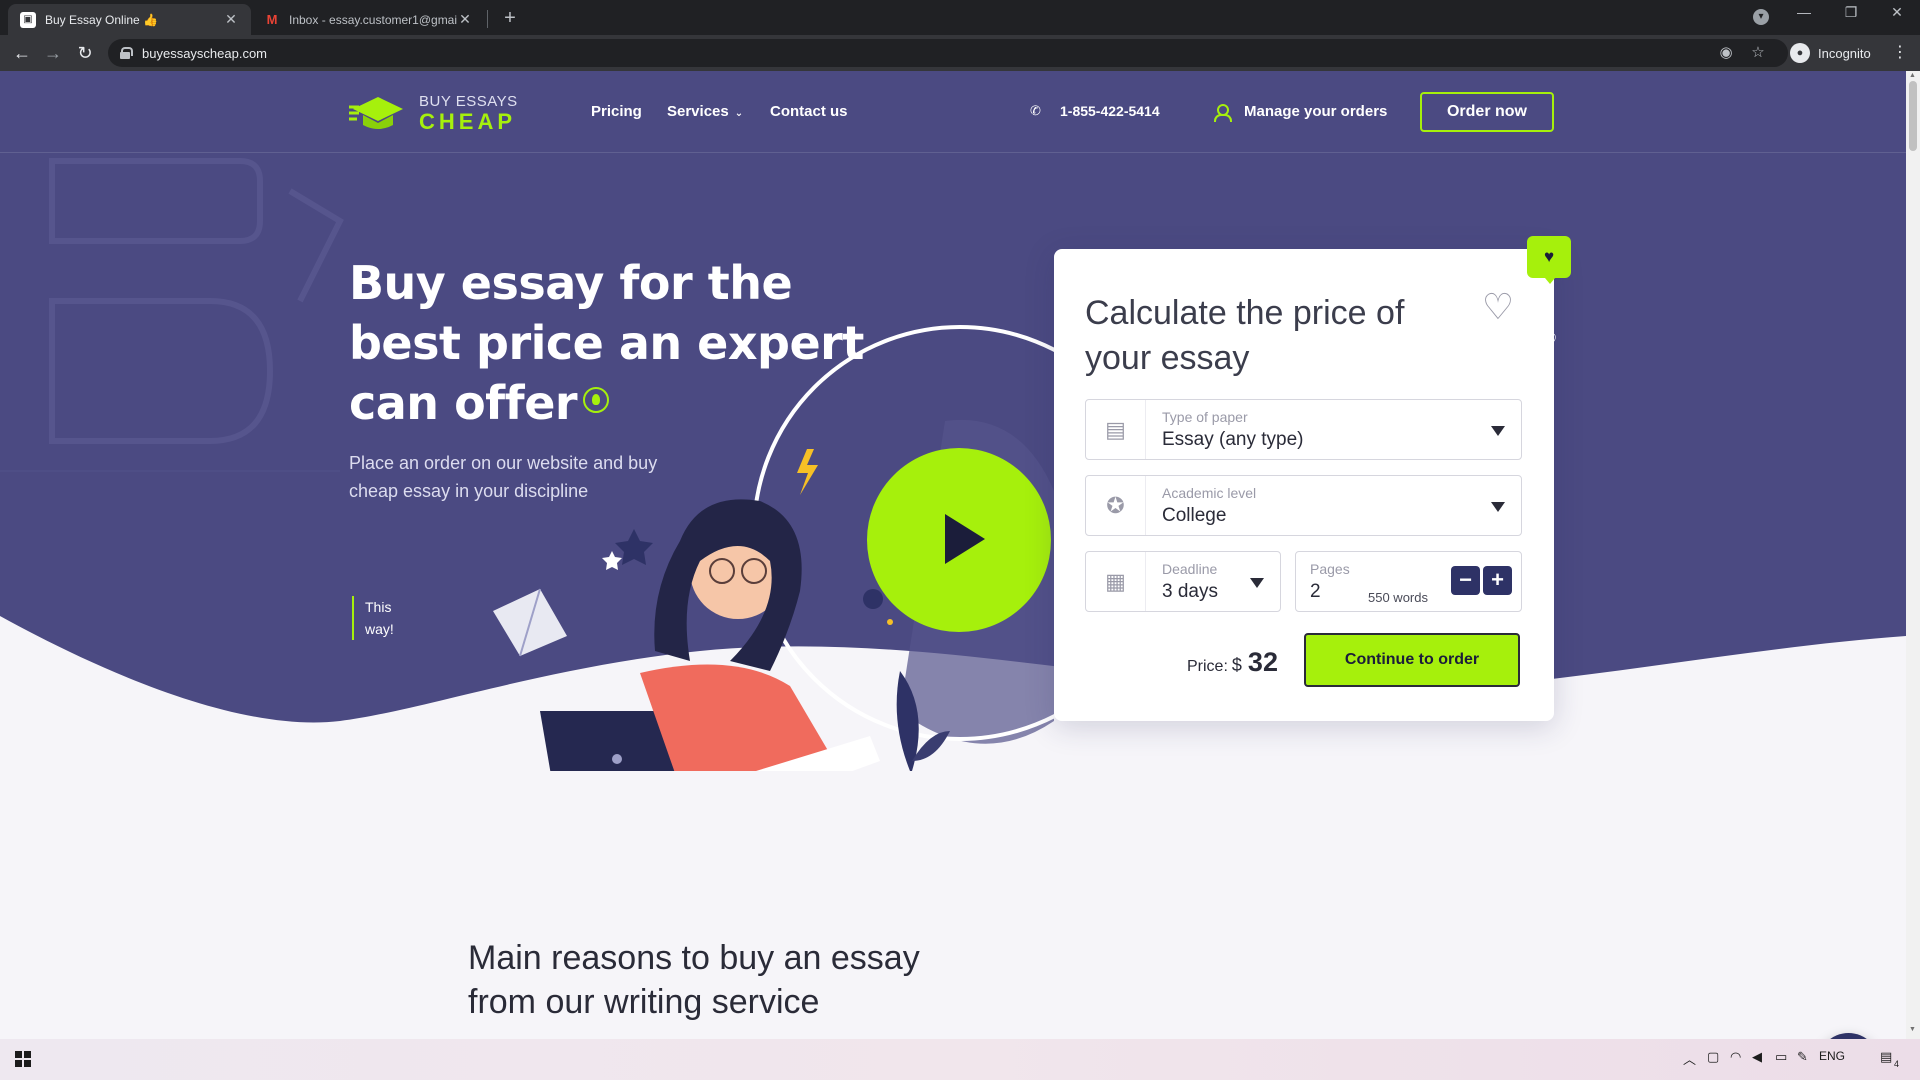 The image size is (1920, 1080). I want to click on order-now-button: Order now, so click(1487, 112).